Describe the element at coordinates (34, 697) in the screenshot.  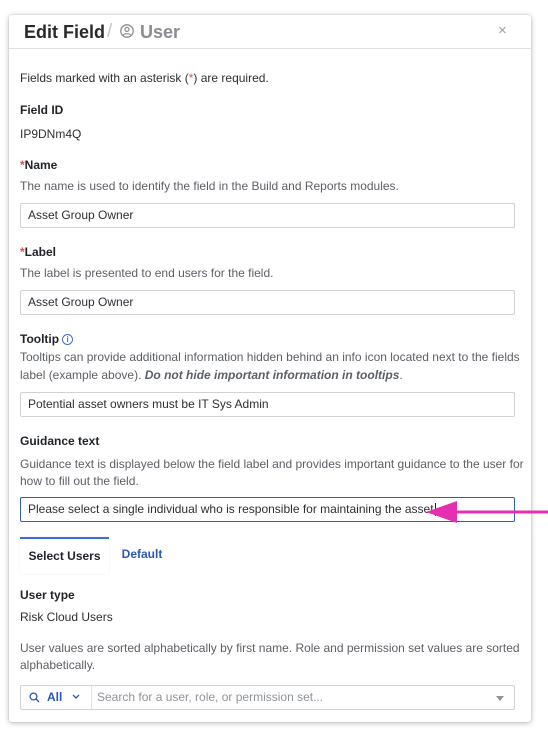
I see `search-icon` at that location.